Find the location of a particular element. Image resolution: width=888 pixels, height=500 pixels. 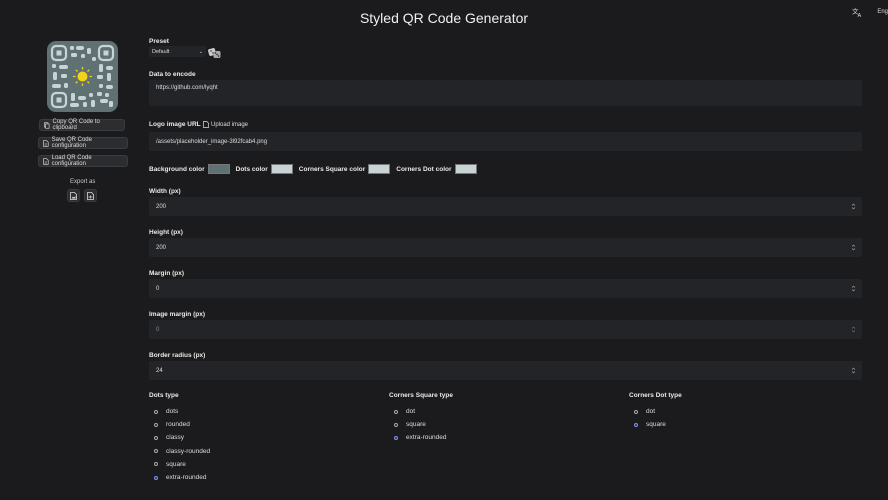

dots-color-label: Dots color is located at coordinates (251, 169).